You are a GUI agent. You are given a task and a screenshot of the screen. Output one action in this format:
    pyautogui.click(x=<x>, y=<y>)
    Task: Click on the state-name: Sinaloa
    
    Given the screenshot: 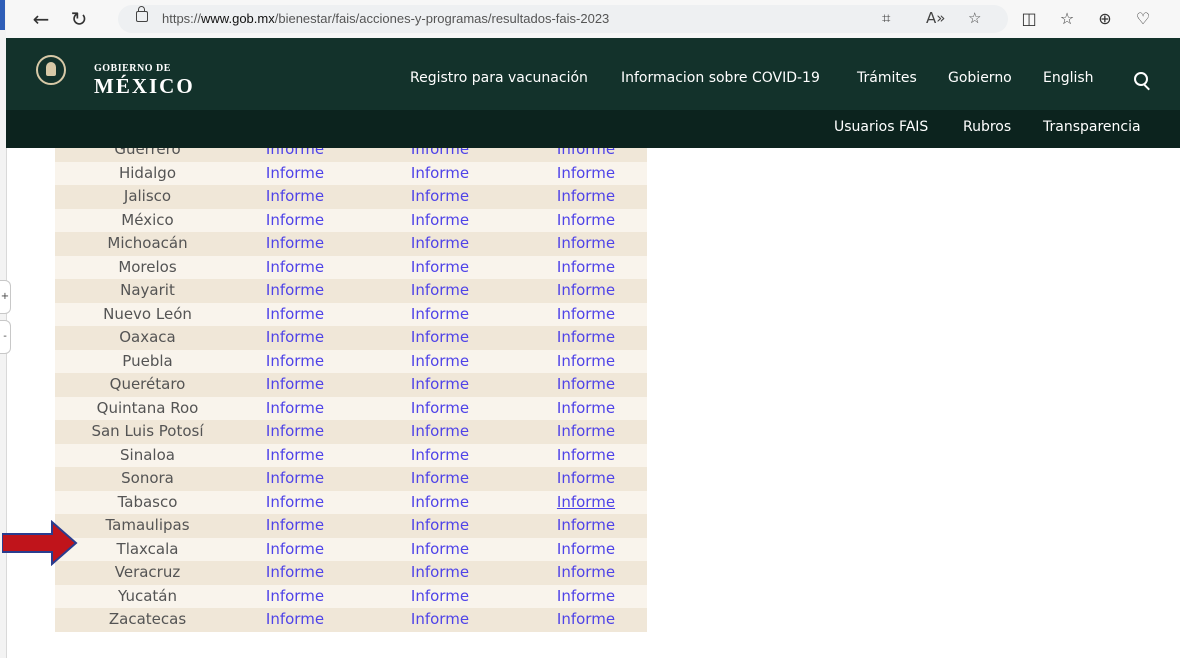 What is the action you would take?
    pyautogui.click(x=147, y=454)
    